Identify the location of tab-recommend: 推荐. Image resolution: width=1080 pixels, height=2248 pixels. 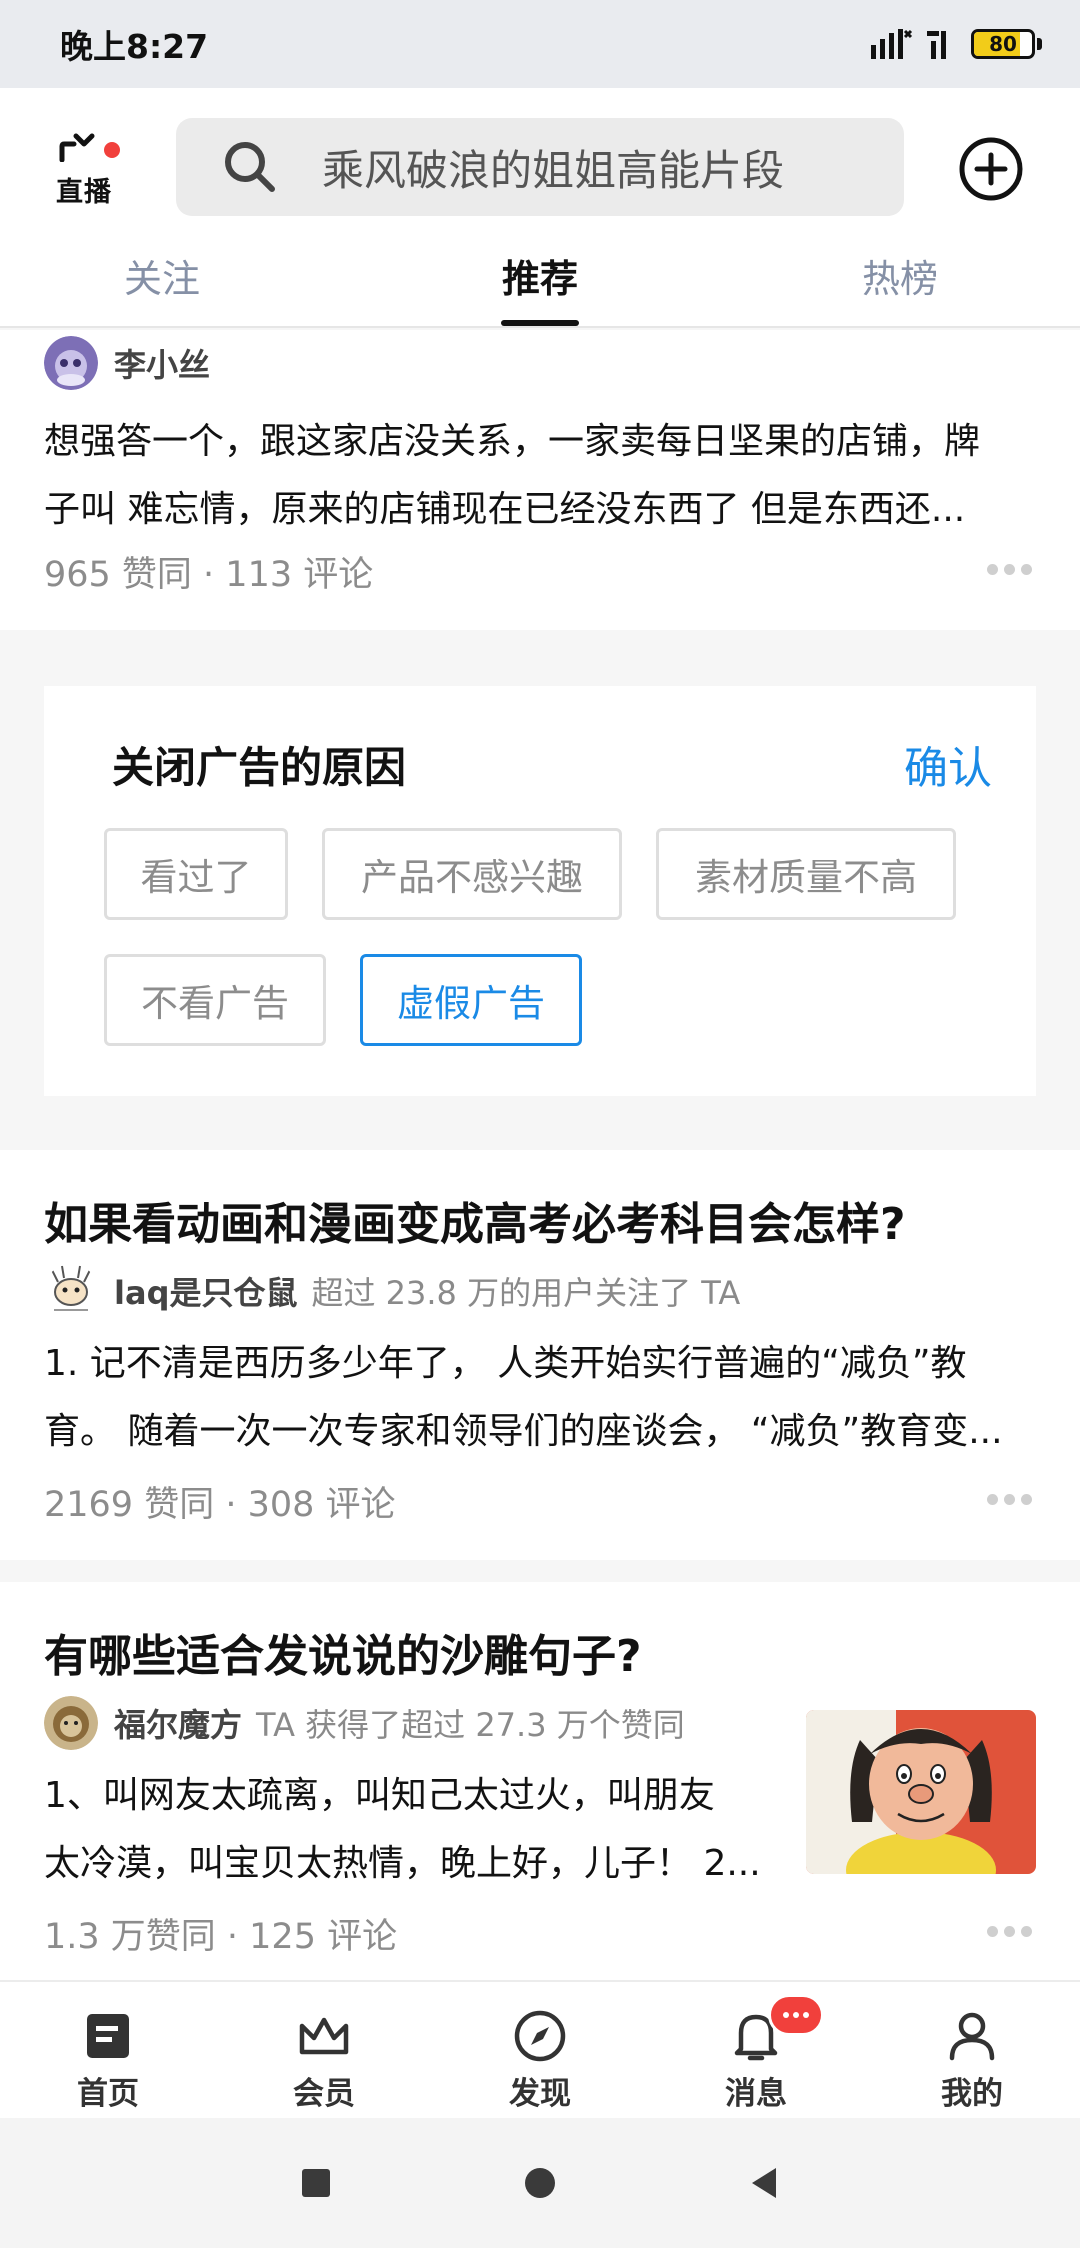
(540, 283).